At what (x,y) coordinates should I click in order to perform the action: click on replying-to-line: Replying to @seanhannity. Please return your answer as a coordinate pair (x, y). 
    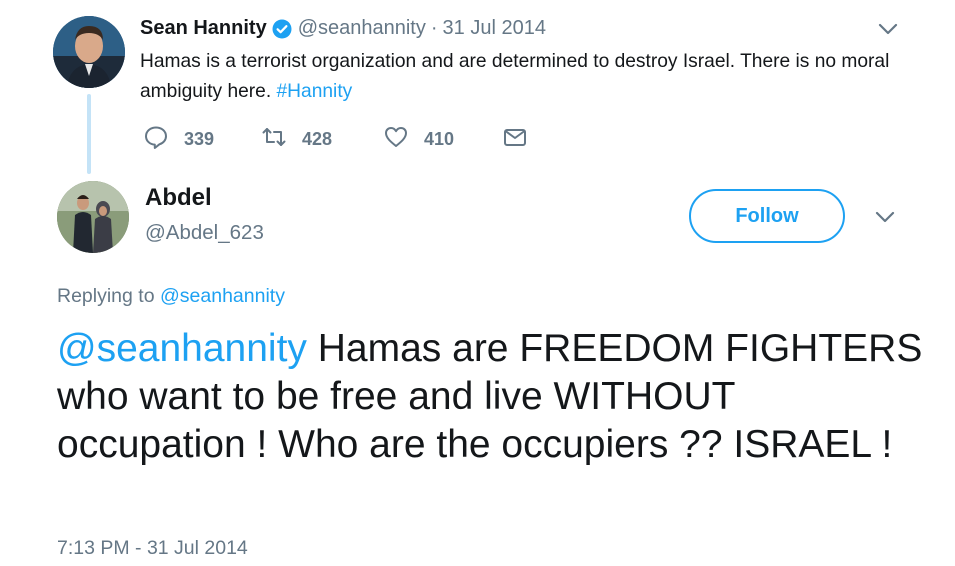
    Looking at the image, I should click on (171, 296).